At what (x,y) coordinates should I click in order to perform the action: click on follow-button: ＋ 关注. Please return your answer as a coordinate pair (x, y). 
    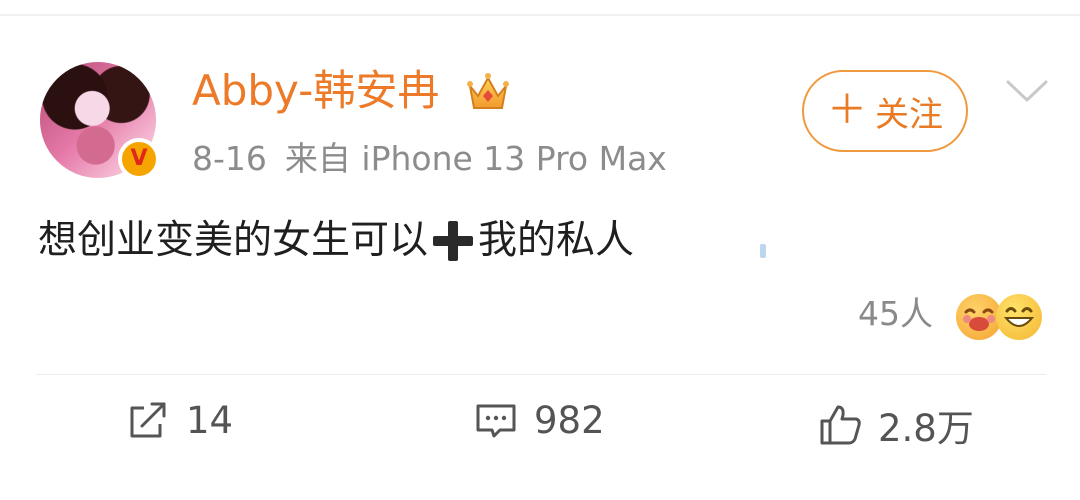
    Looking at the image, I should click on (885, 111).